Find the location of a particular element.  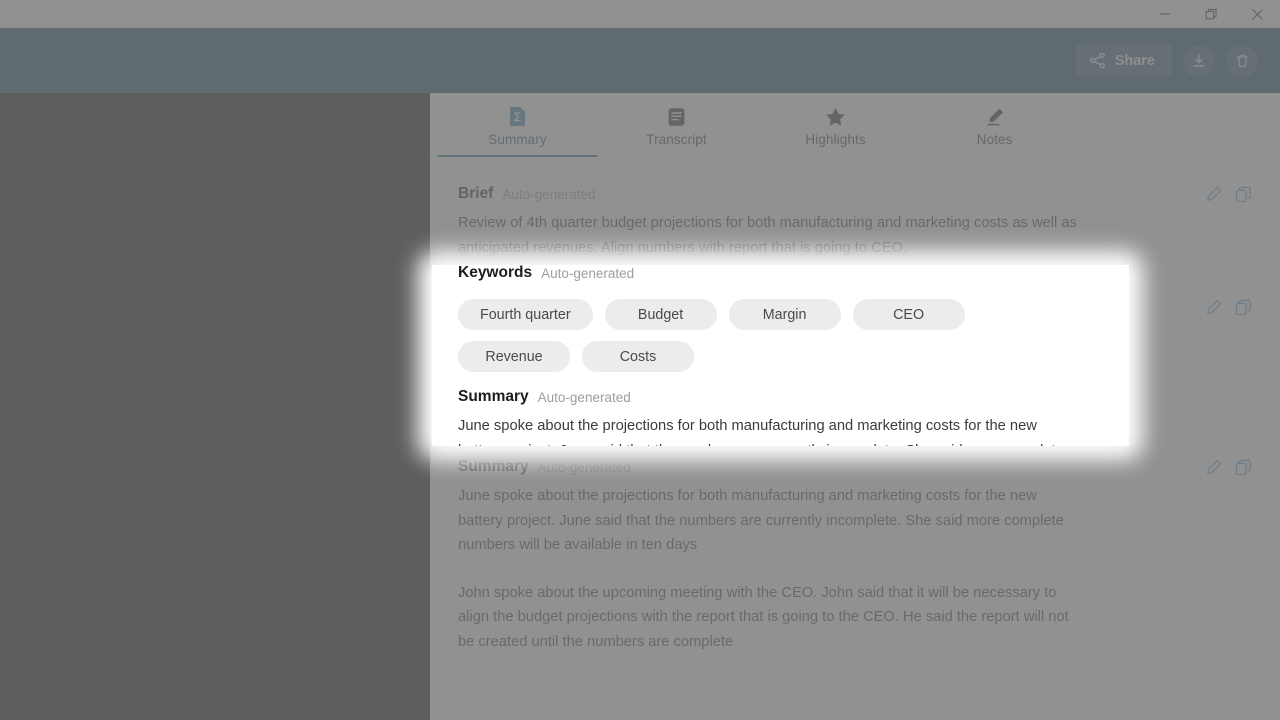

tab-highlights: Highlights is located at coordinates (835, 124).